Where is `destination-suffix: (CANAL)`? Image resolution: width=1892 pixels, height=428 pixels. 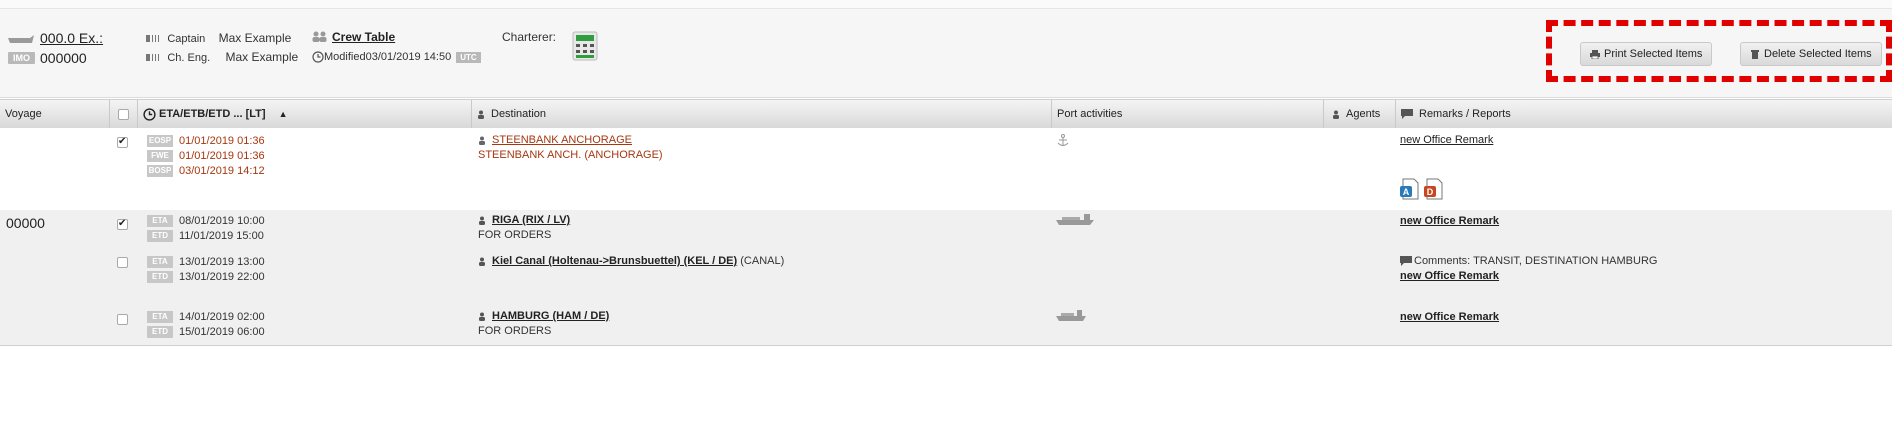
destination-suffix: (CANAL) is located at coordinates (762, 261).